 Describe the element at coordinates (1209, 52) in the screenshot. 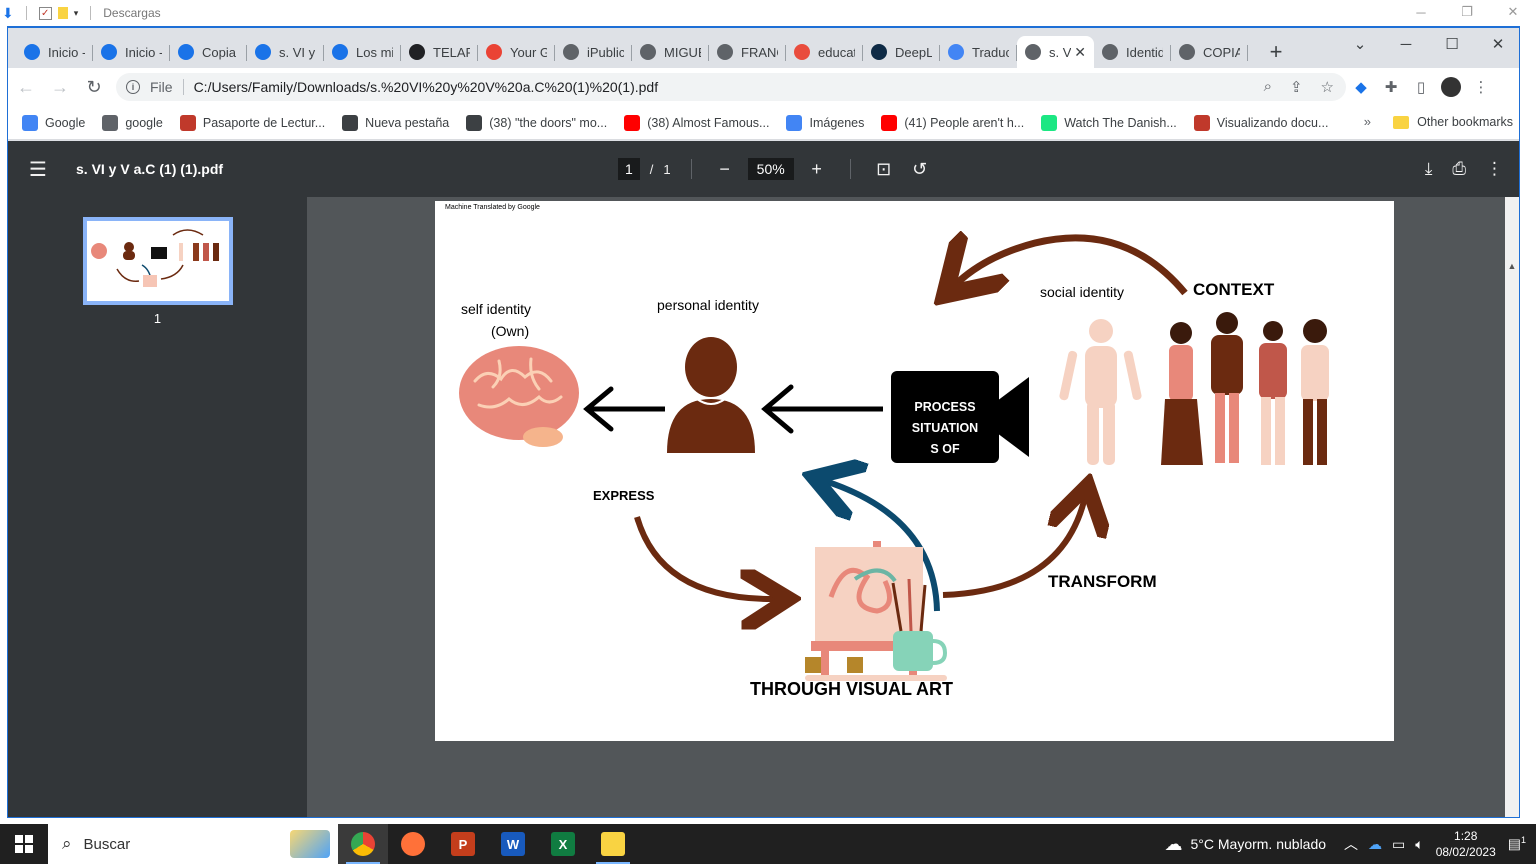

I see `browser-tab: COPIA` at that location.